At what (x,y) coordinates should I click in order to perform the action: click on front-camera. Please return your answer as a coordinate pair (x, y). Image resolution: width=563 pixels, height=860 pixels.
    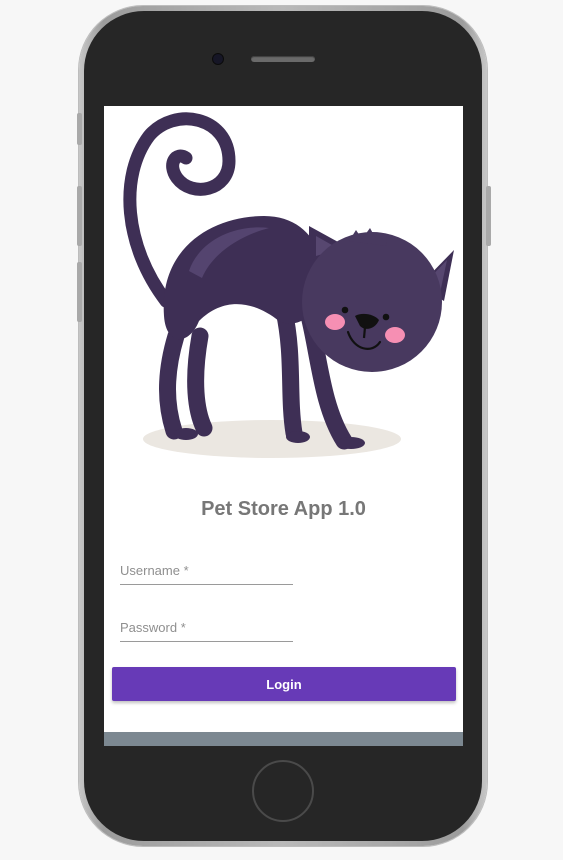
    Looking at the image, I should click on (218, 59).